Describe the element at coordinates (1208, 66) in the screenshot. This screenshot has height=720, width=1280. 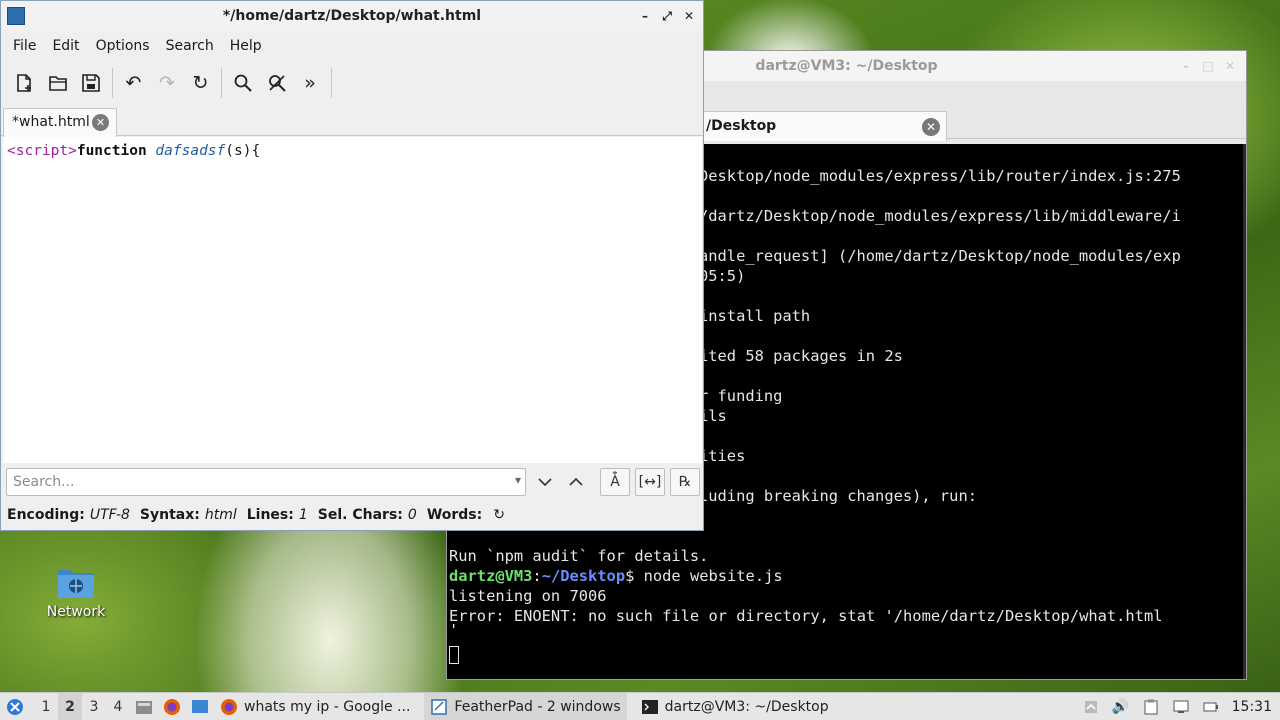
I see `maximize-icon: □` at that location.